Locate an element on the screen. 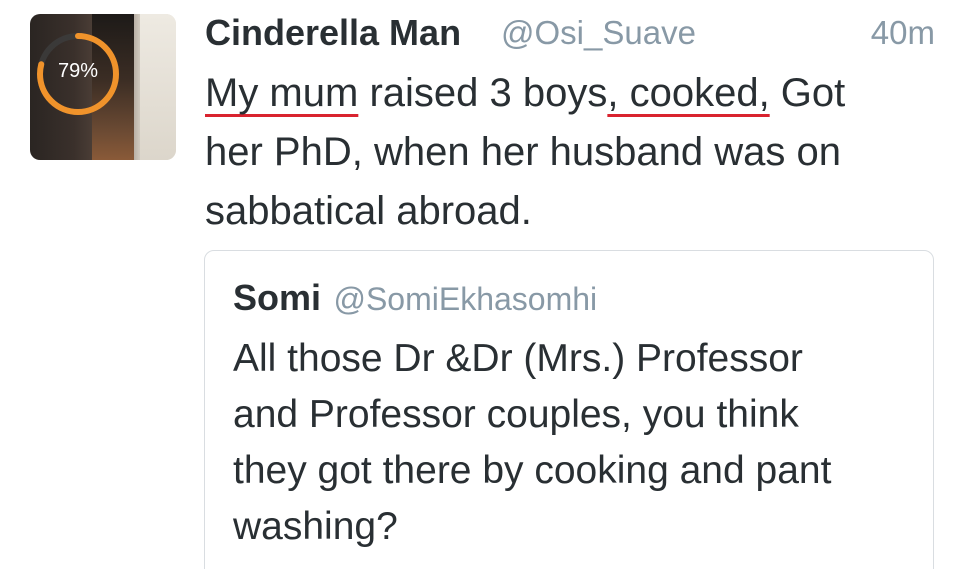 The height and width of the screenshot is (569, 962). username: @Osi_Suave is located at coordinates (598, 33).